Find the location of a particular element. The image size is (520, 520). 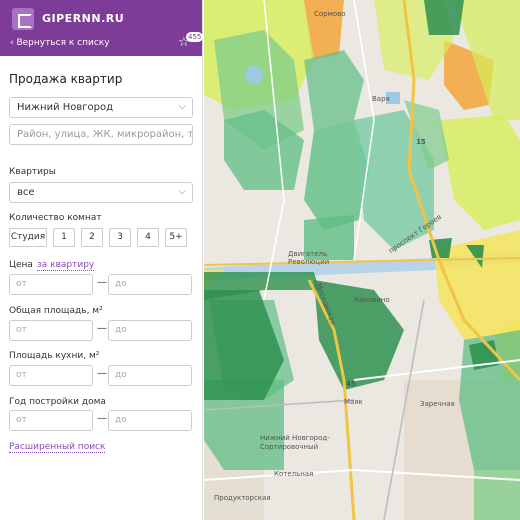

map-label-mayak: Маяк is located at coordinates (353, 402).